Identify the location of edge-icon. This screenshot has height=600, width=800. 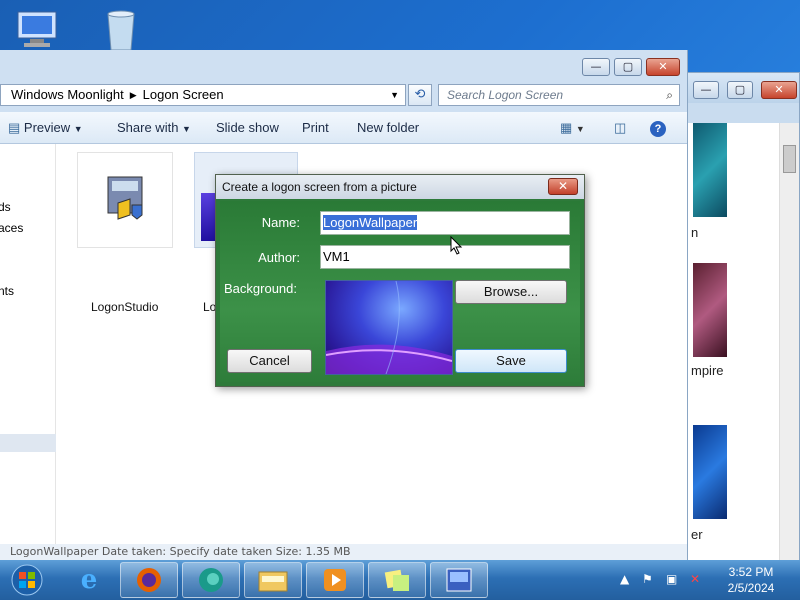
(211, 580).